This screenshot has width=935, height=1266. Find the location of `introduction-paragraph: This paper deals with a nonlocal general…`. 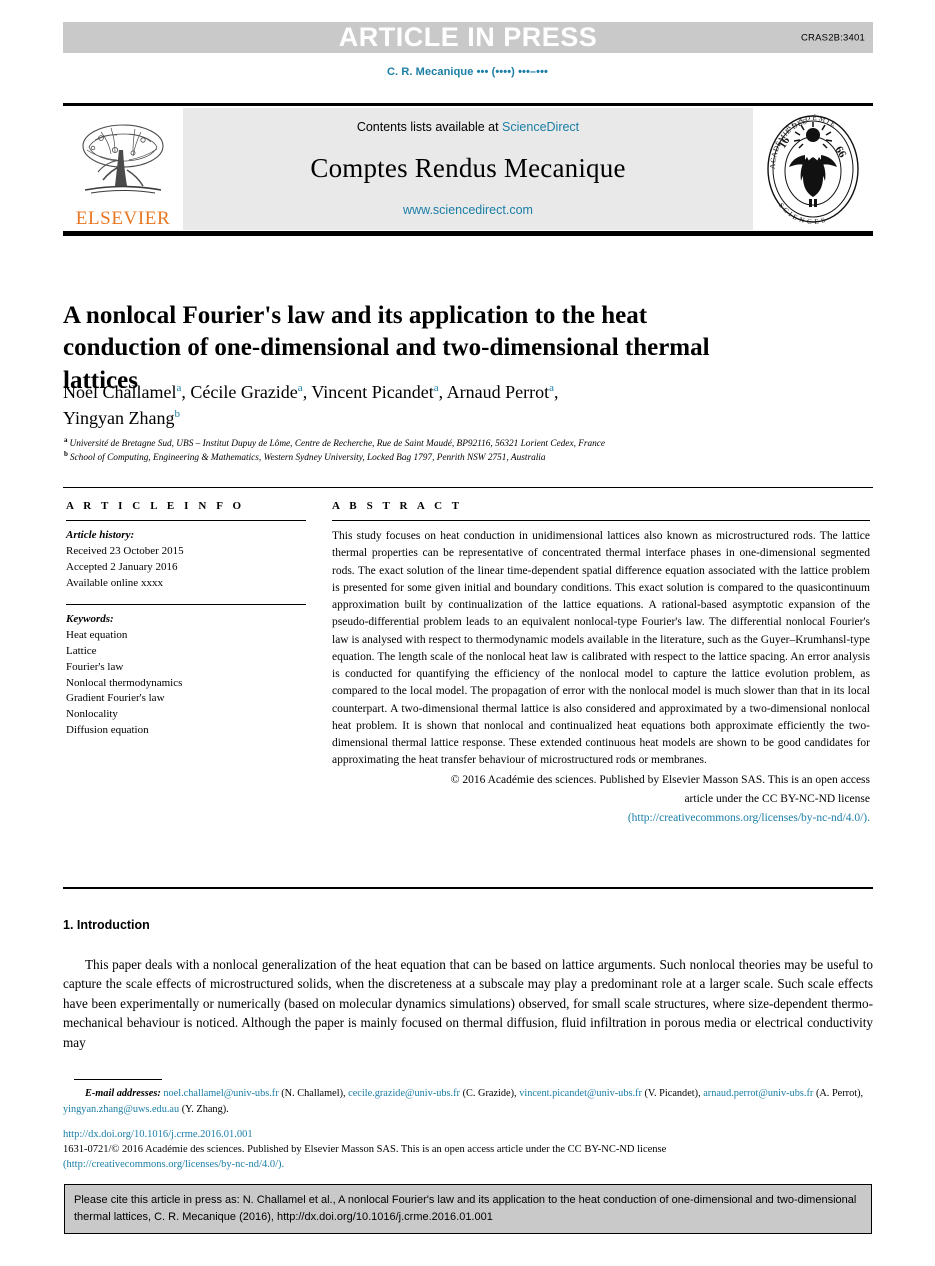

introduction-paragraph: This paper deals with a nonlocal general… is located at coordinates (468, 1003).